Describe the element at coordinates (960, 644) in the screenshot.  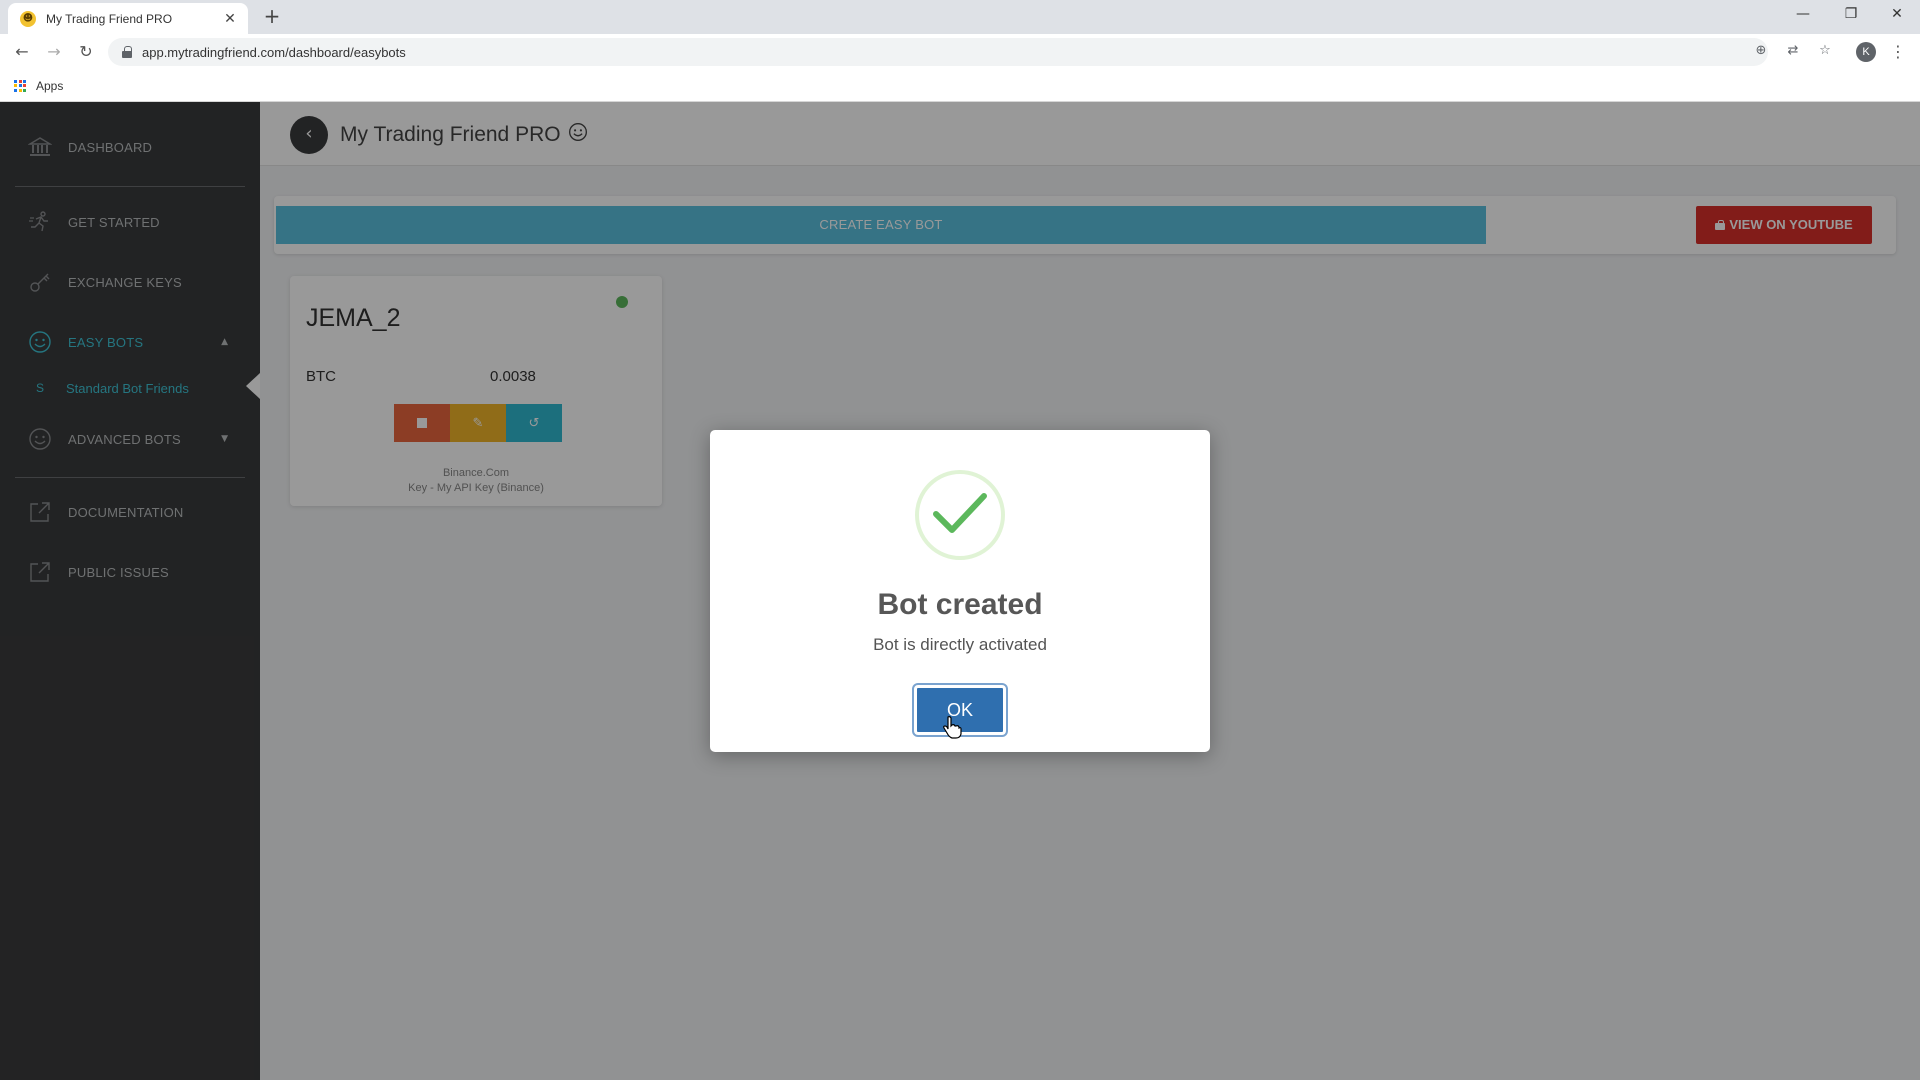
I see `modal-text: Bot is directly activated` at that location.